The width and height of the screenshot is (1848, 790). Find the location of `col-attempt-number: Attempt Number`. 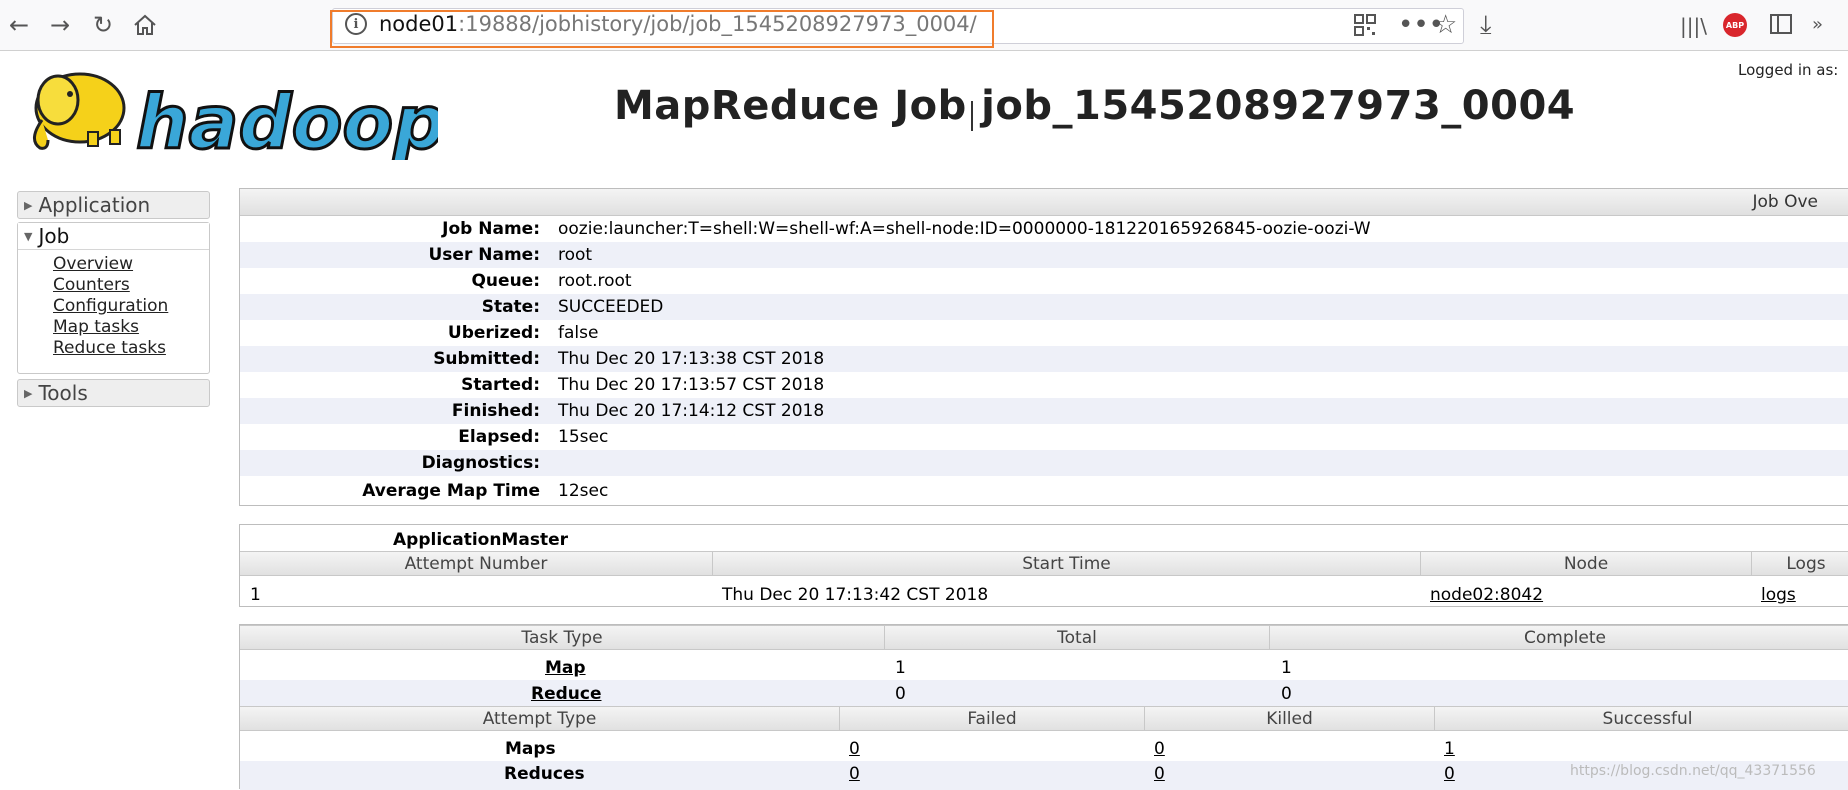

col-attempt-number: Attempt Number is located at coordinates (476, 564).